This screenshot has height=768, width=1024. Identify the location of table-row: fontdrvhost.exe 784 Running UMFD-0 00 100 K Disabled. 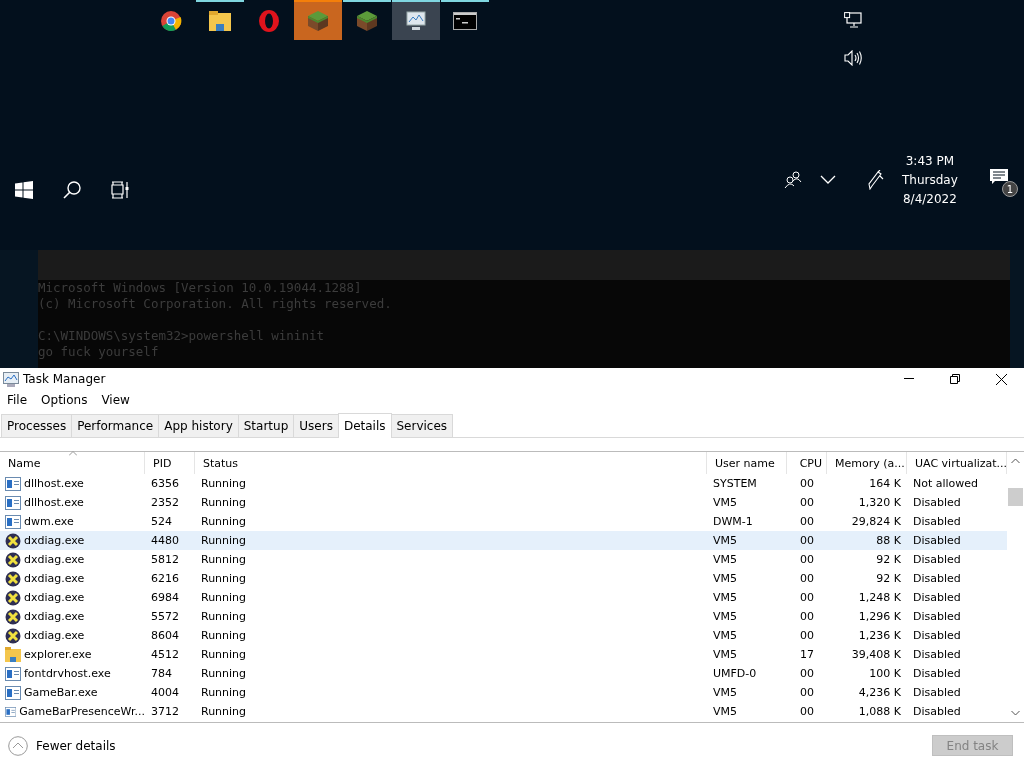
(503, 673).